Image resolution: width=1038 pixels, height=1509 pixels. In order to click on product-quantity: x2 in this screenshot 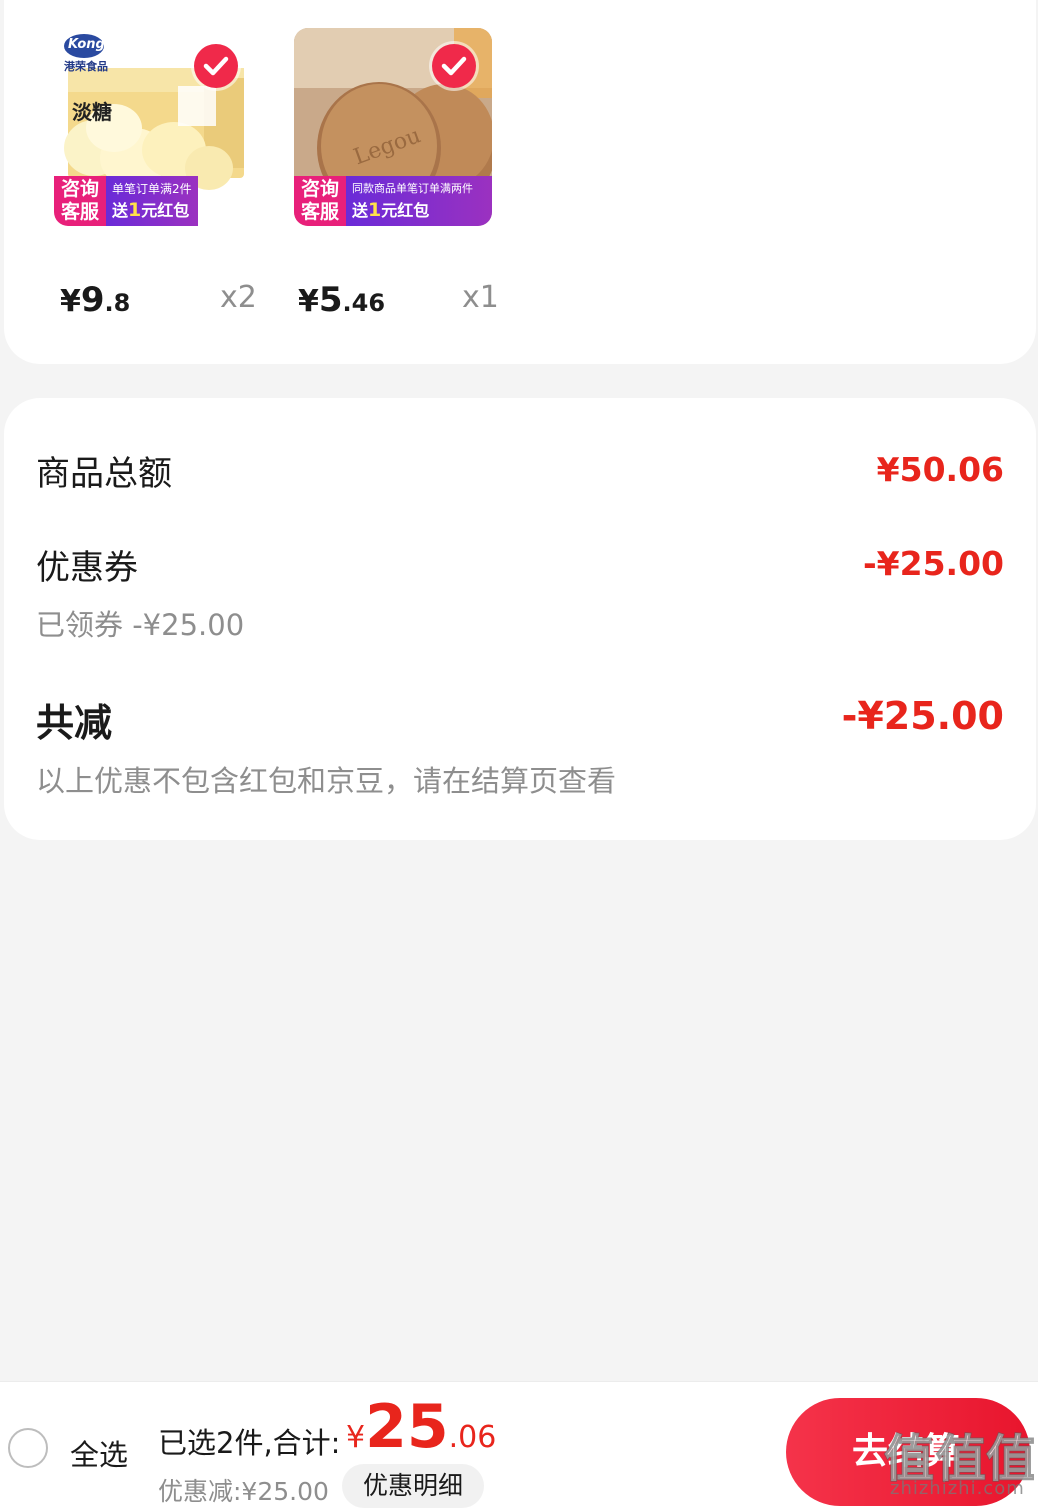, I will do `click(238, 297)`.